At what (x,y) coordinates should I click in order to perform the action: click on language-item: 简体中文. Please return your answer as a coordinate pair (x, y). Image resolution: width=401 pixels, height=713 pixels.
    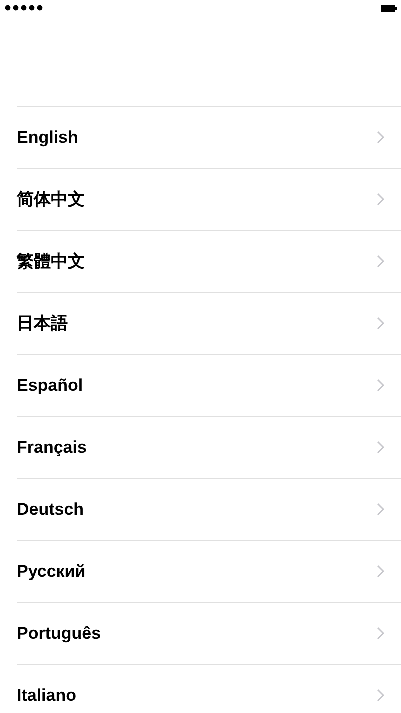
    Looking at the image, I should click on (209, 200).